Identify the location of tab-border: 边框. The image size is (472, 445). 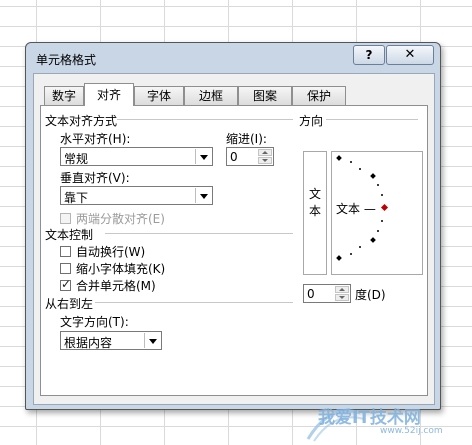
(211, 95).